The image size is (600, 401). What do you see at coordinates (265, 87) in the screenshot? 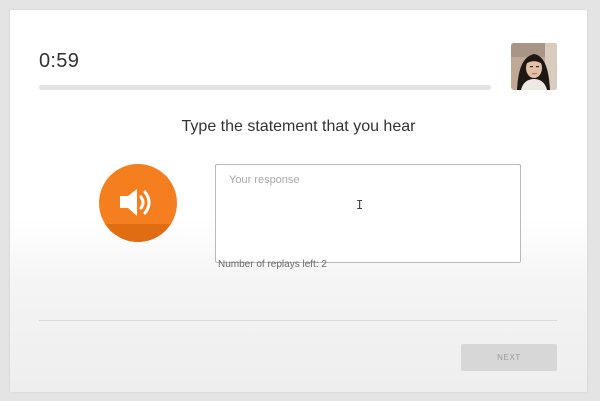
I see `timer-progress-bar` at bounding box center [265, 87].